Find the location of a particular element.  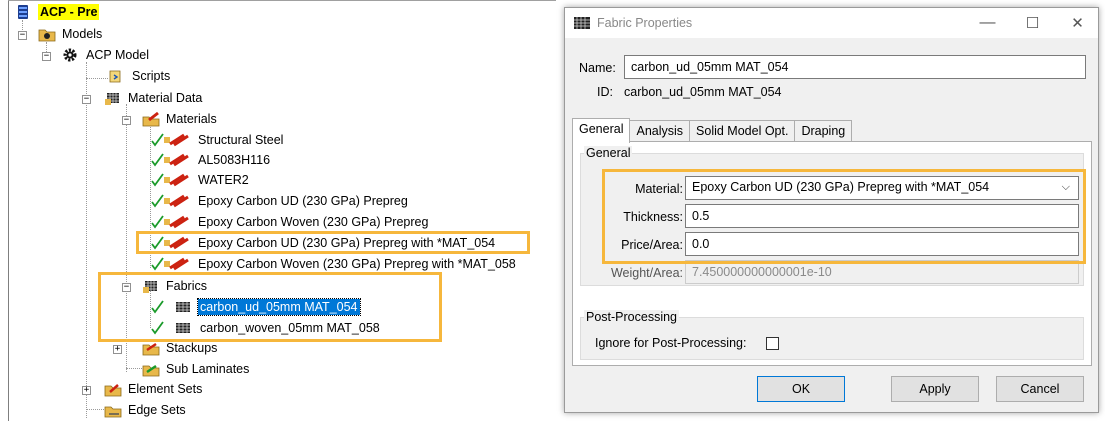

general-group-label: General is located at coordinates (608, 153).